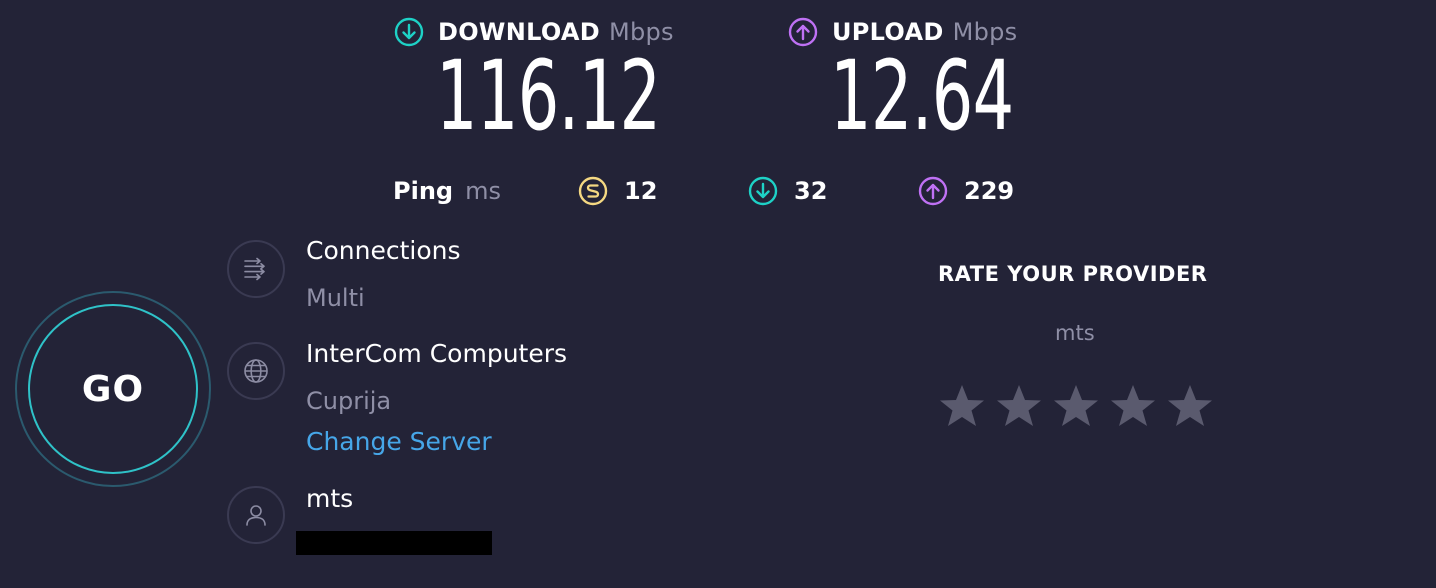 The width and height of the screenshot is (1436, 588). What do you see at coordinates (399, 441) in the screenshot?
I see `change-server-link: Change Server` at bounding box center [399, 441].